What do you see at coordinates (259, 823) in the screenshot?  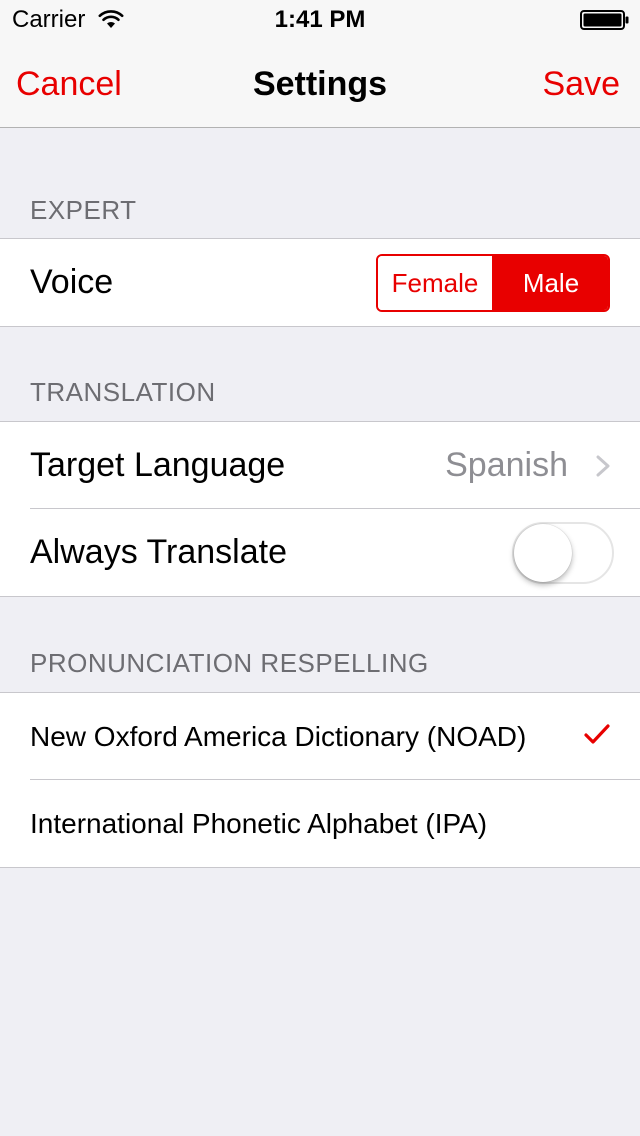 I see `pronunciation-option-label: International Phonetic Alphabet (IPA)` at bounding box center [259, 823].